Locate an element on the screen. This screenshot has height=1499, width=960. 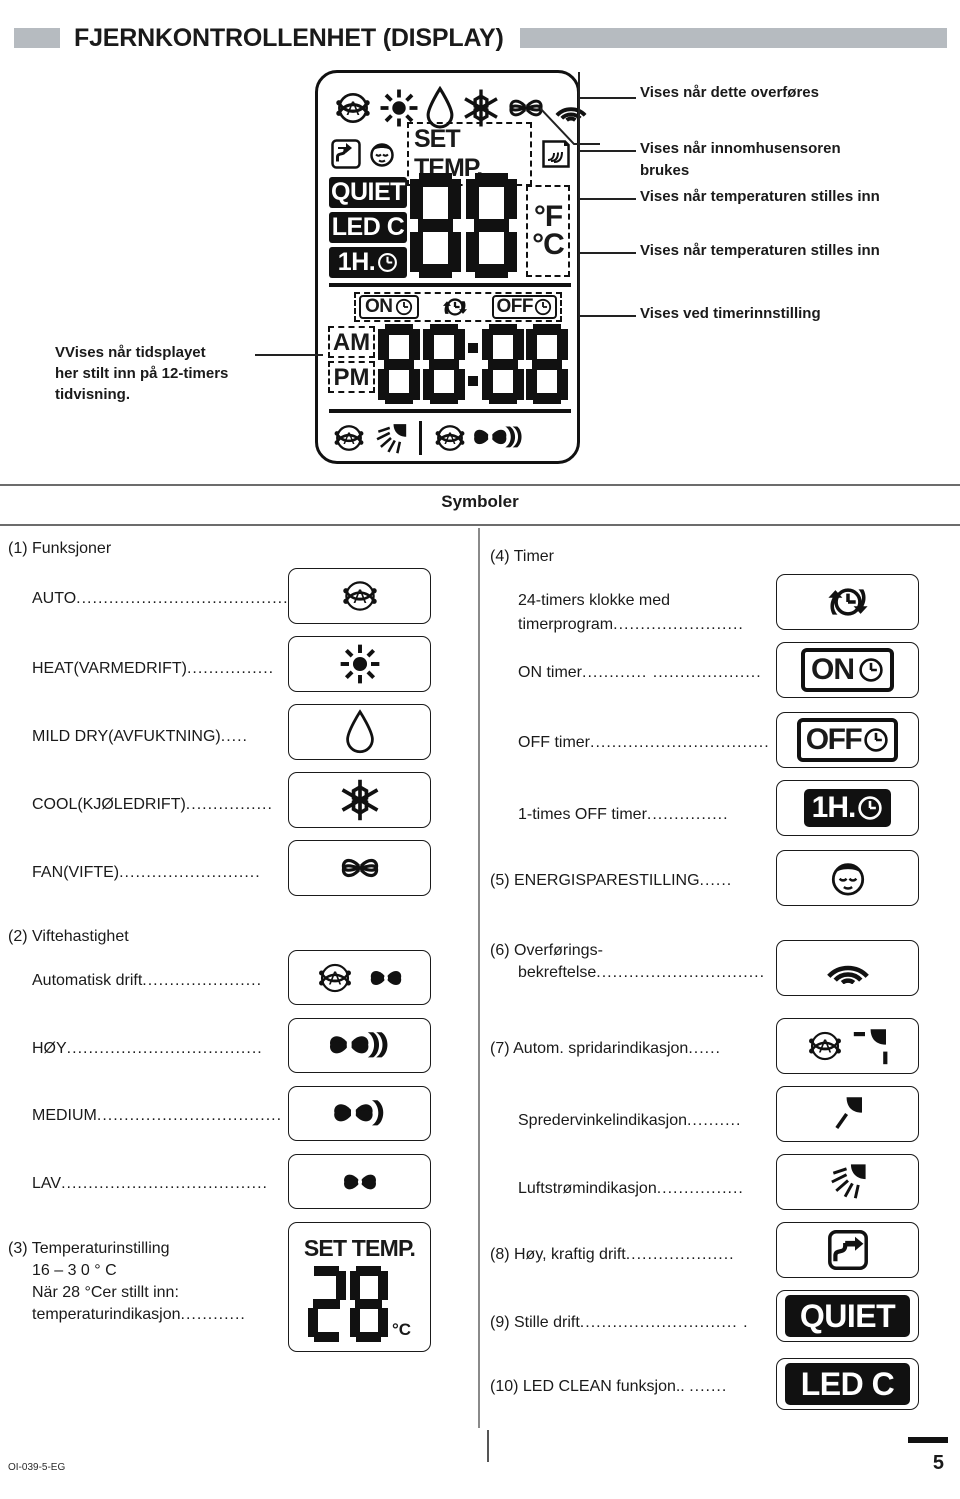
quiet-badge: QUIET is located at coordinates (368, 192).